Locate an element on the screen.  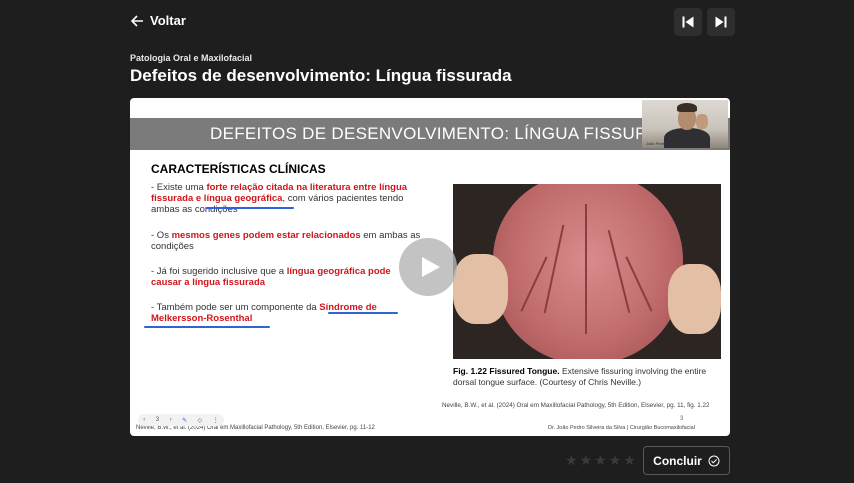
skip-previous-icon is located at coordinates (688, 22).